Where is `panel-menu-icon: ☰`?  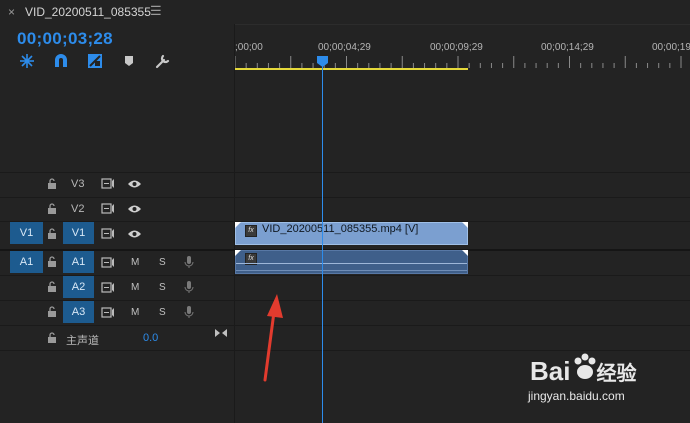 panel-menu-icon: ☰ is located at coordinates (156, 11).